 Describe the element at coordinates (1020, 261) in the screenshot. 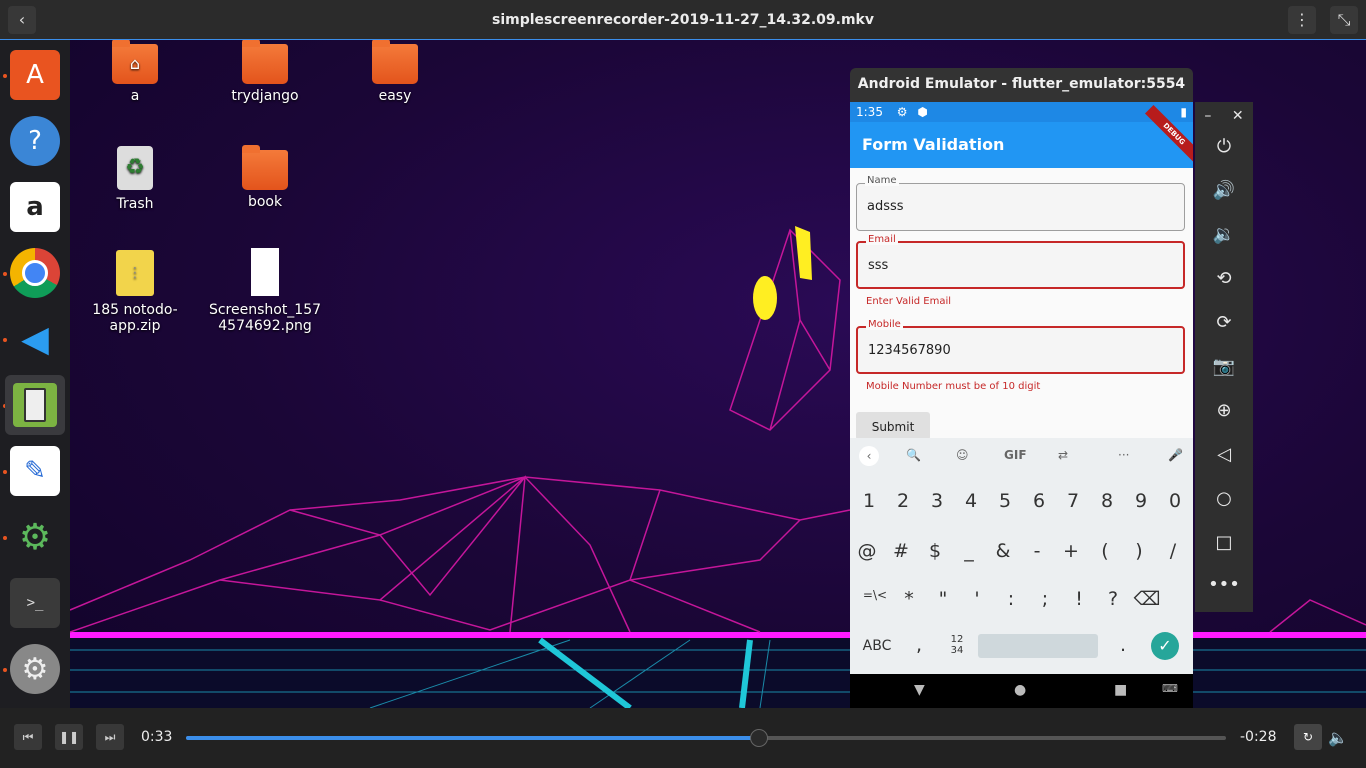

I see `email-field: Email sss` at that location.